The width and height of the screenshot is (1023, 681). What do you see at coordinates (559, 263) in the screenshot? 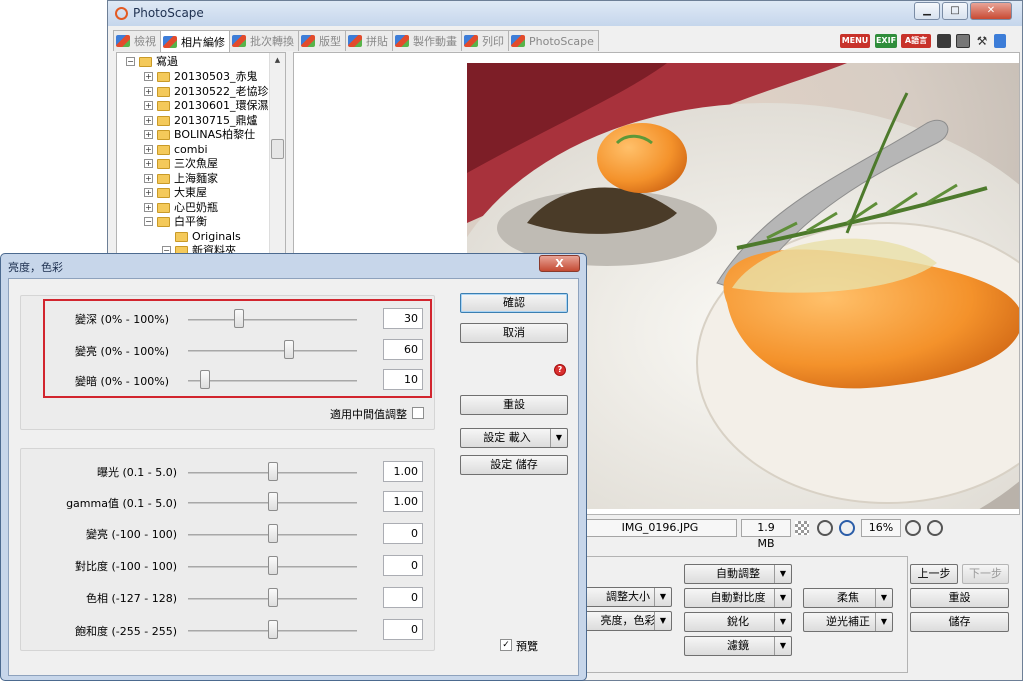
I see `dialog-close-button: X` at bounding box center [559, 263].